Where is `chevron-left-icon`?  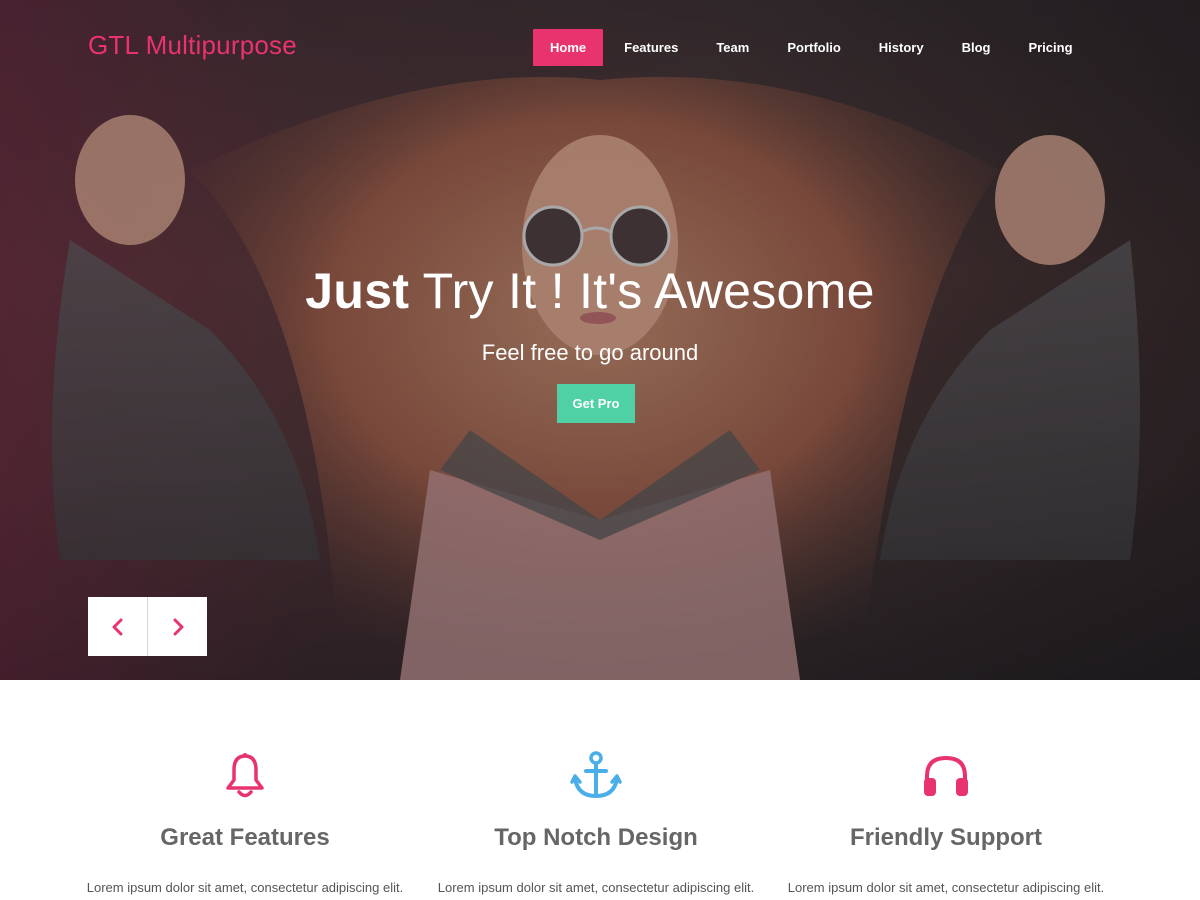 chevron-left-icon is located at coordinates (117, 626).